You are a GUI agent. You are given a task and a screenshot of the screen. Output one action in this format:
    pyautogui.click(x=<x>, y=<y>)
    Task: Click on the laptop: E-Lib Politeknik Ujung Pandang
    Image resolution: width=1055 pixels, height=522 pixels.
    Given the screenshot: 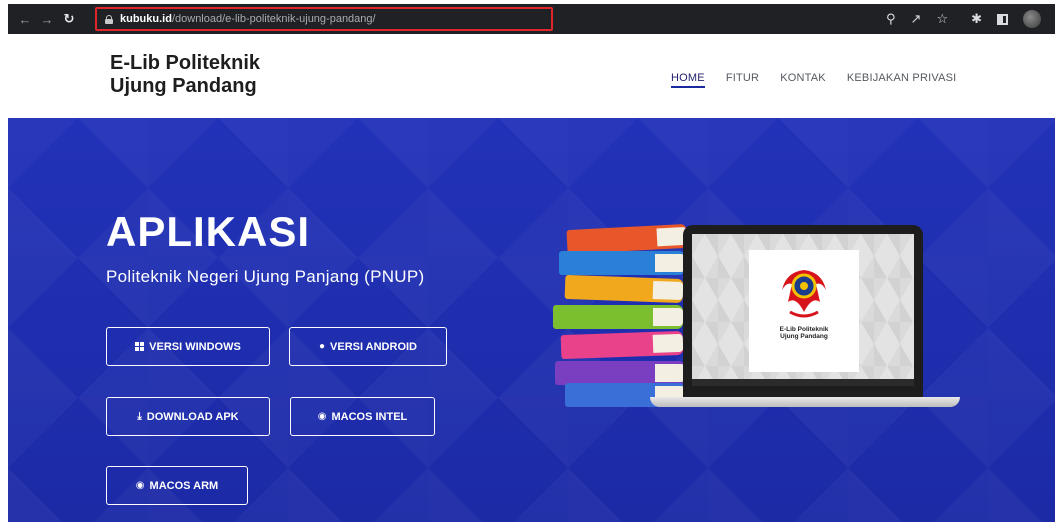 What is the action you would take?
    pyautogui.click(x=803, y=311)
    